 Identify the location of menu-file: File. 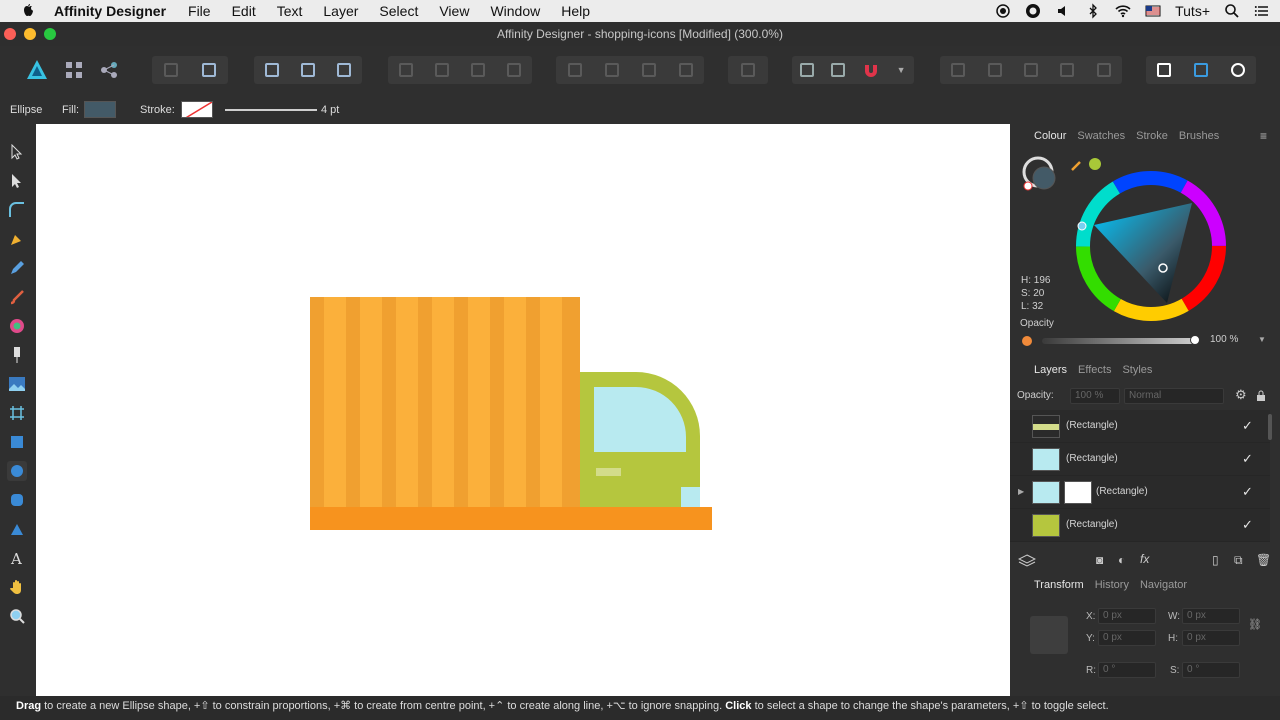
(199, 11).